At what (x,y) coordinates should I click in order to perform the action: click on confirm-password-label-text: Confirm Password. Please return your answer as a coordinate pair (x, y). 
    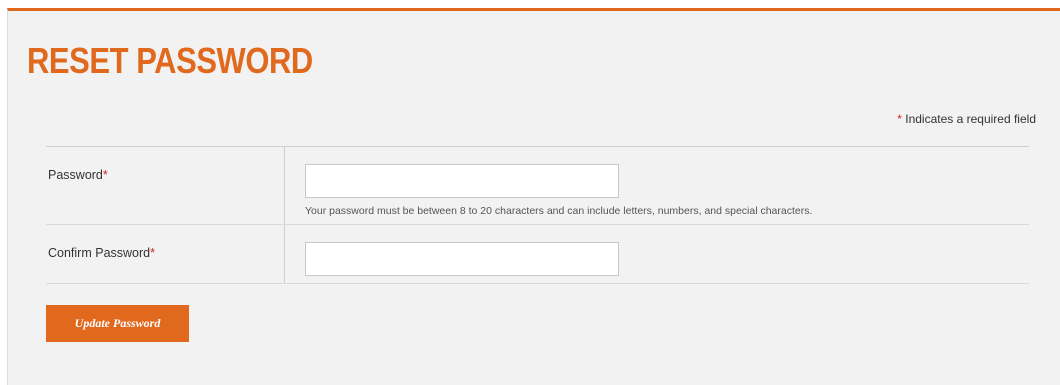
    Looking at the image, I should click on (99, 253).